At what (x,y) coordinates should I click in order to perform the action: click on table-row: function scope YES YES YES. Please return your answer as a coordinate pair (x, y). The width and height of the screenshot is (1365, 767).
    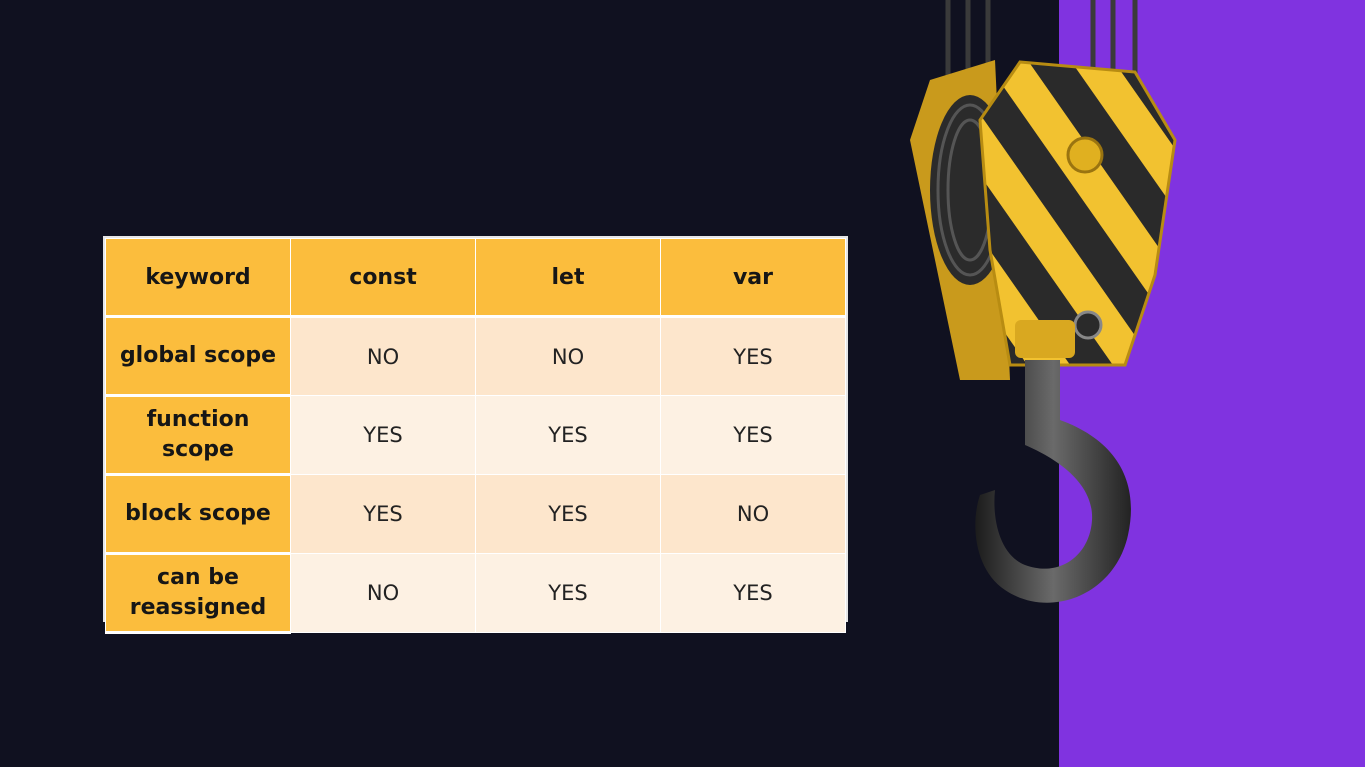
    Looking at the image, I should click on (475, 435).